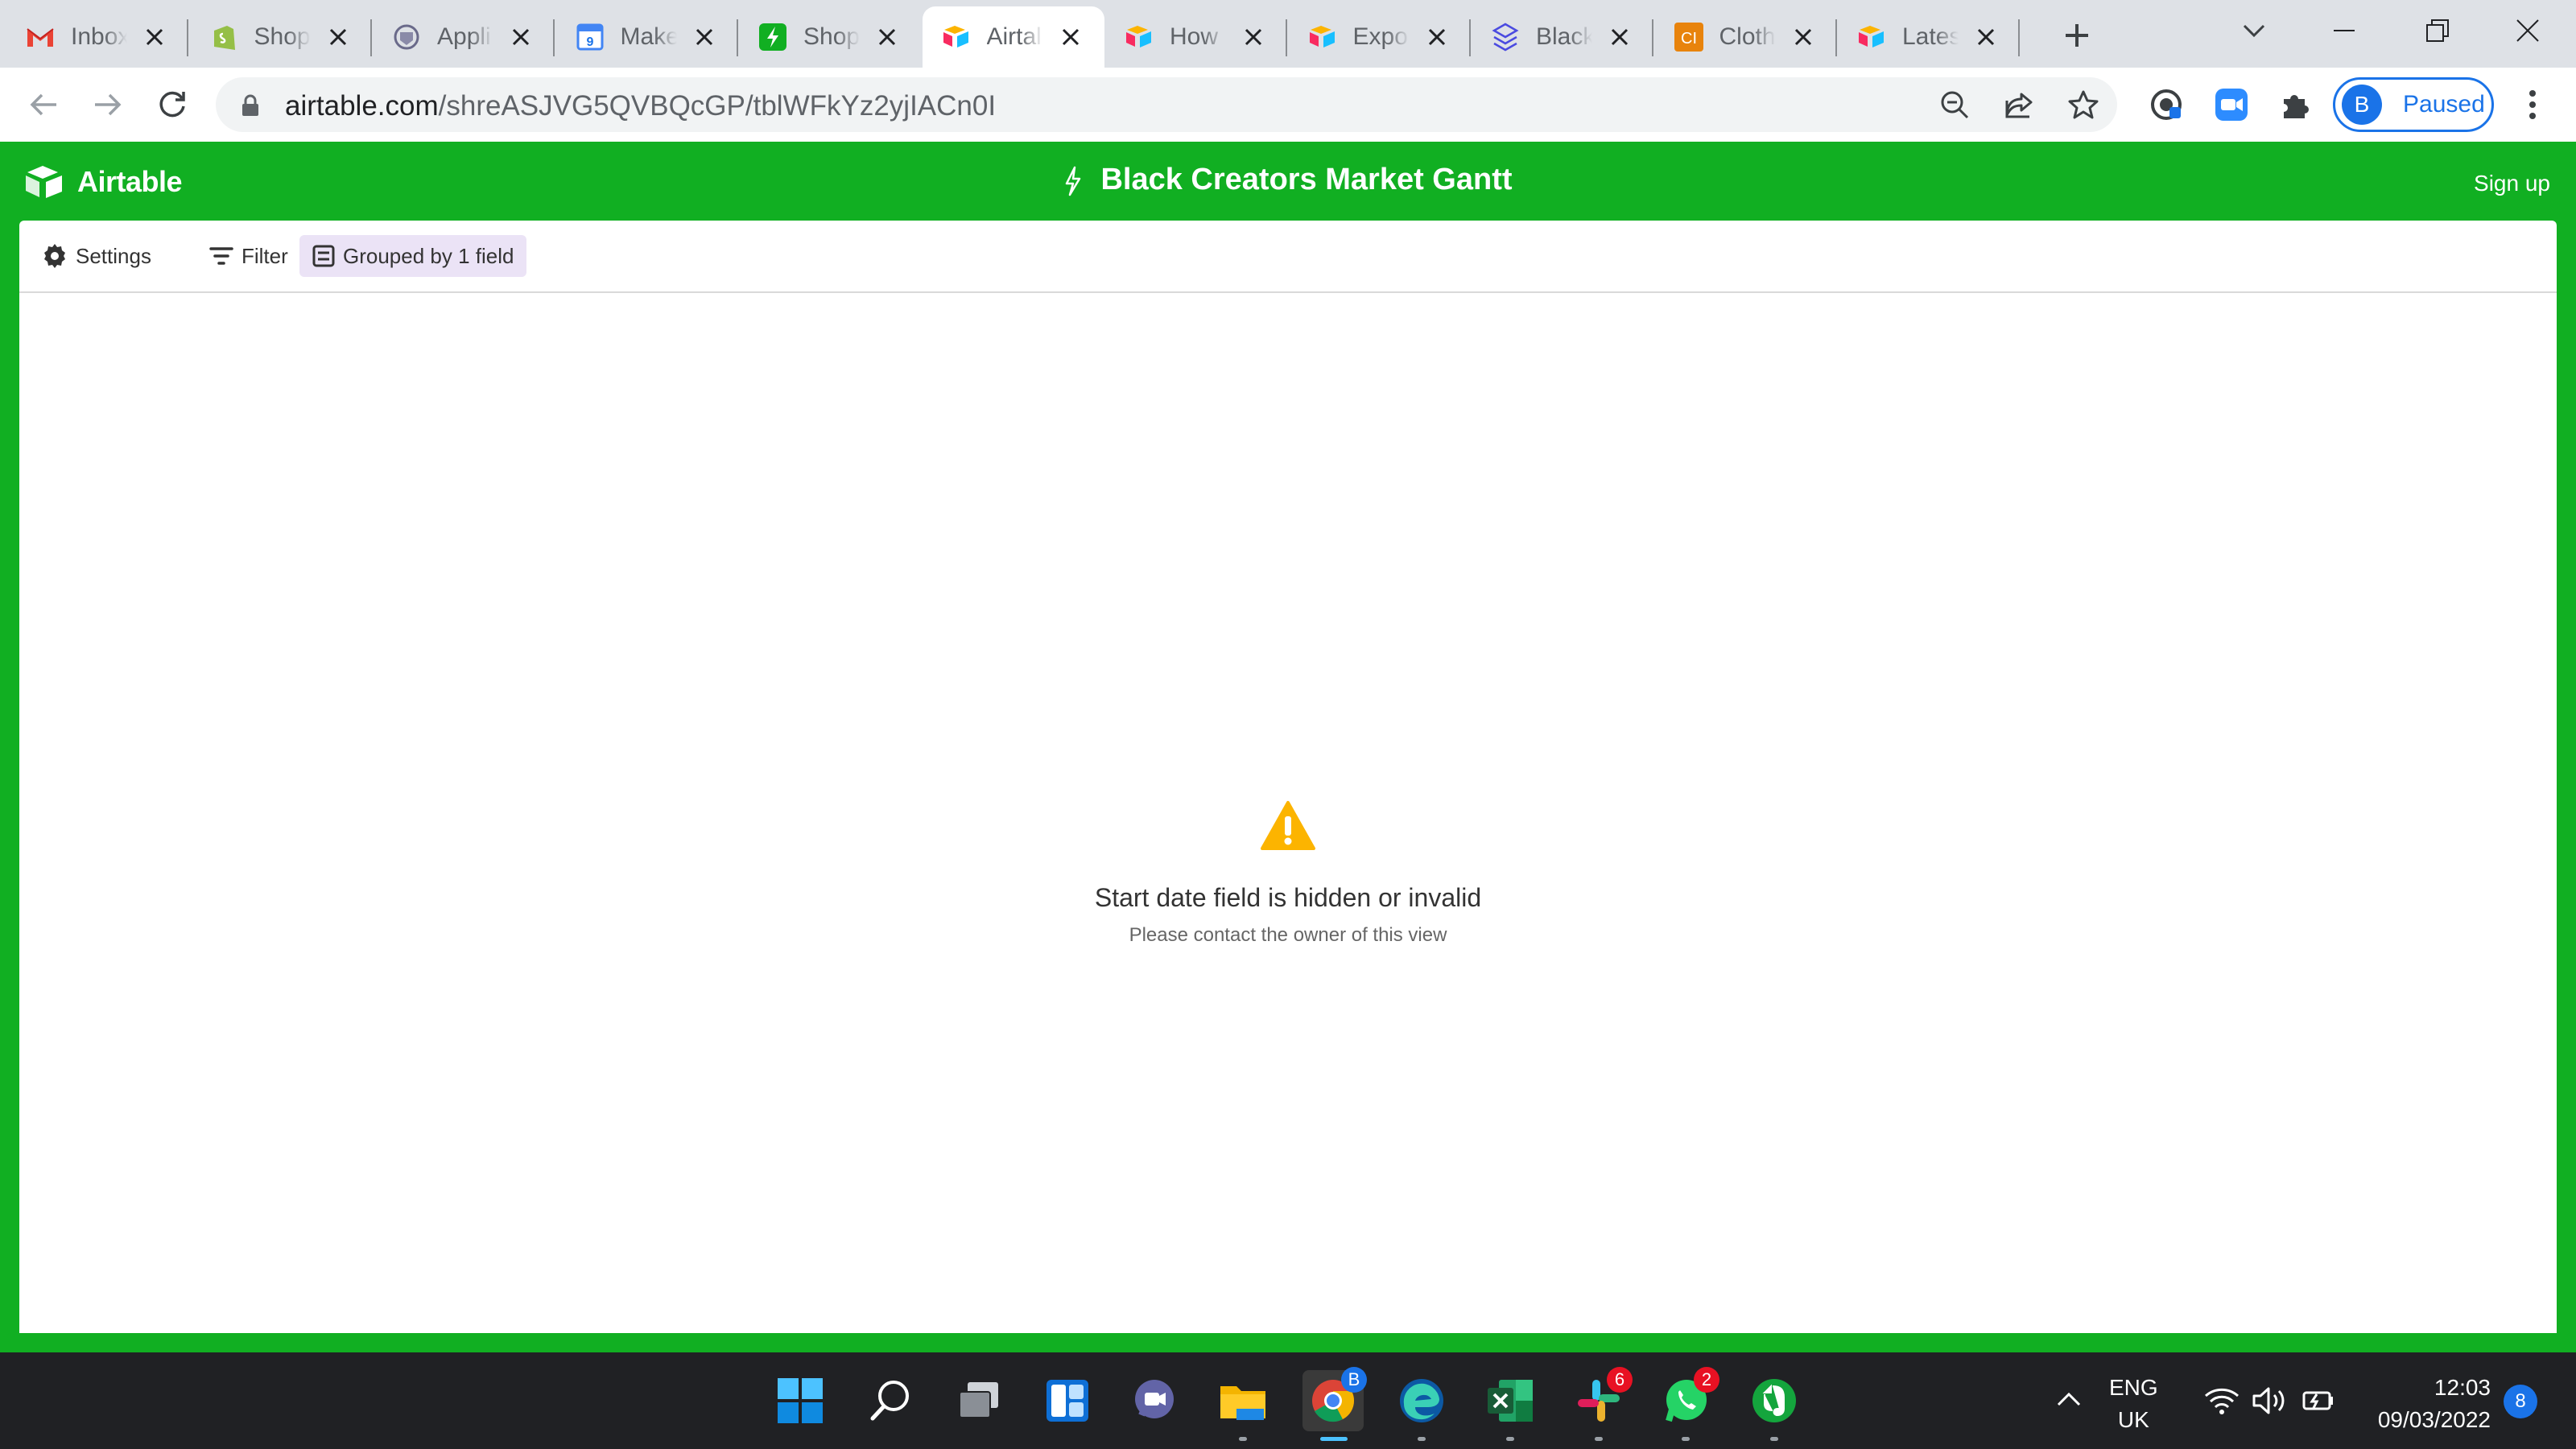 The height and width of the screenshot is (1449, 2576). What do you see at coordinates (1288, 897) in the screenshot?
I see `empty-state-message: Start date field is hidden or invalid` at bounding box center [1288, 897].